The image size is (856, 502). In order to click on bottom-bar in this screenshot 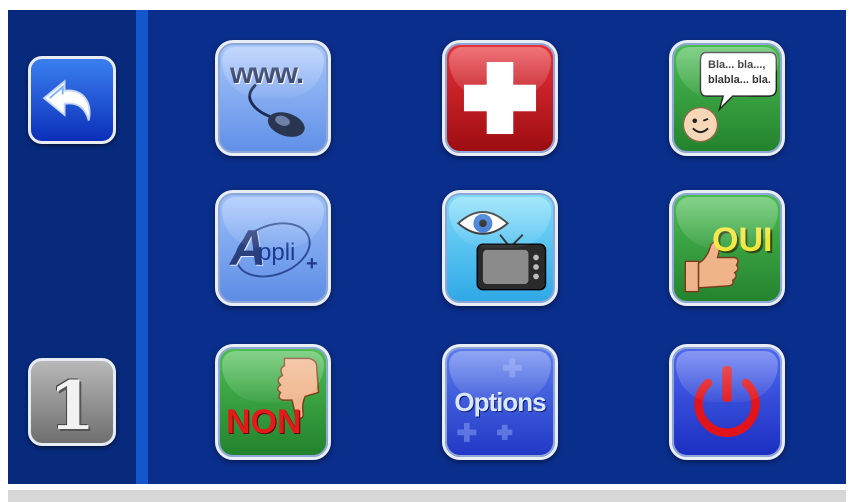, I will do `click(427, 496)`.